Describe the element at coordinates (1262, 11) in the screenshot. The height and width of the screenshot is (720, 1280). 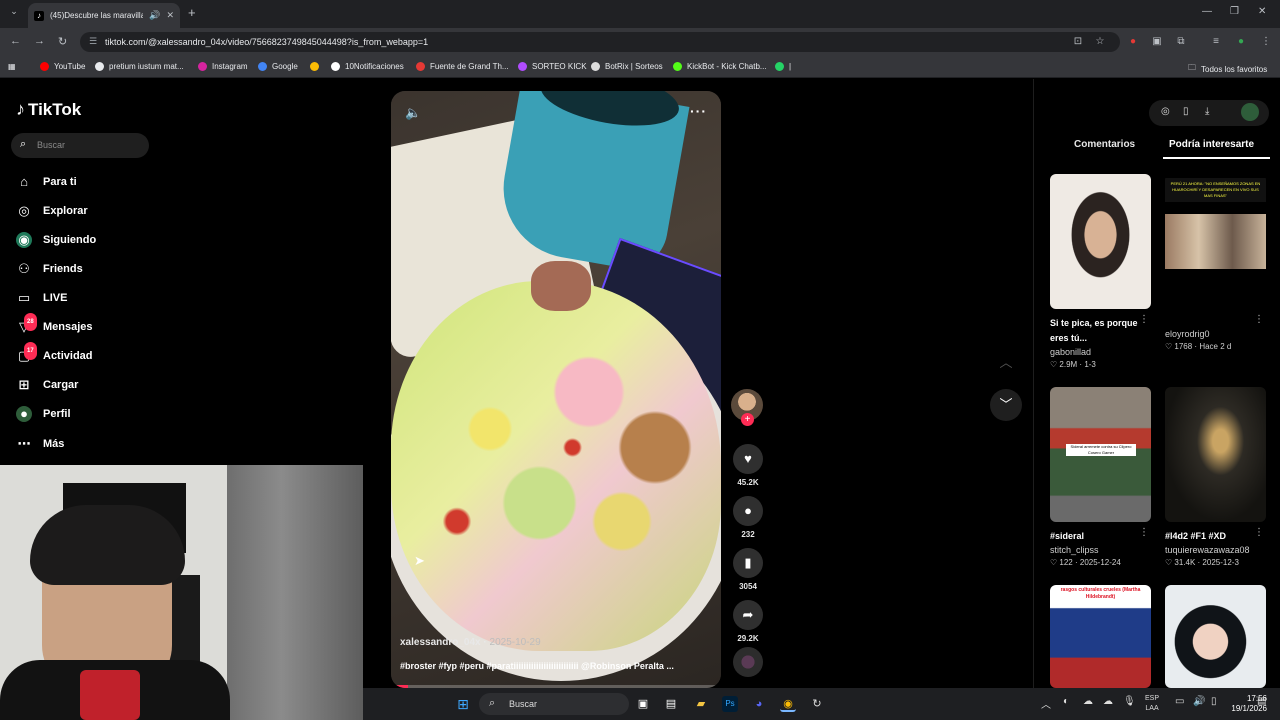
I see `close-window-icon: ✕` at that location.